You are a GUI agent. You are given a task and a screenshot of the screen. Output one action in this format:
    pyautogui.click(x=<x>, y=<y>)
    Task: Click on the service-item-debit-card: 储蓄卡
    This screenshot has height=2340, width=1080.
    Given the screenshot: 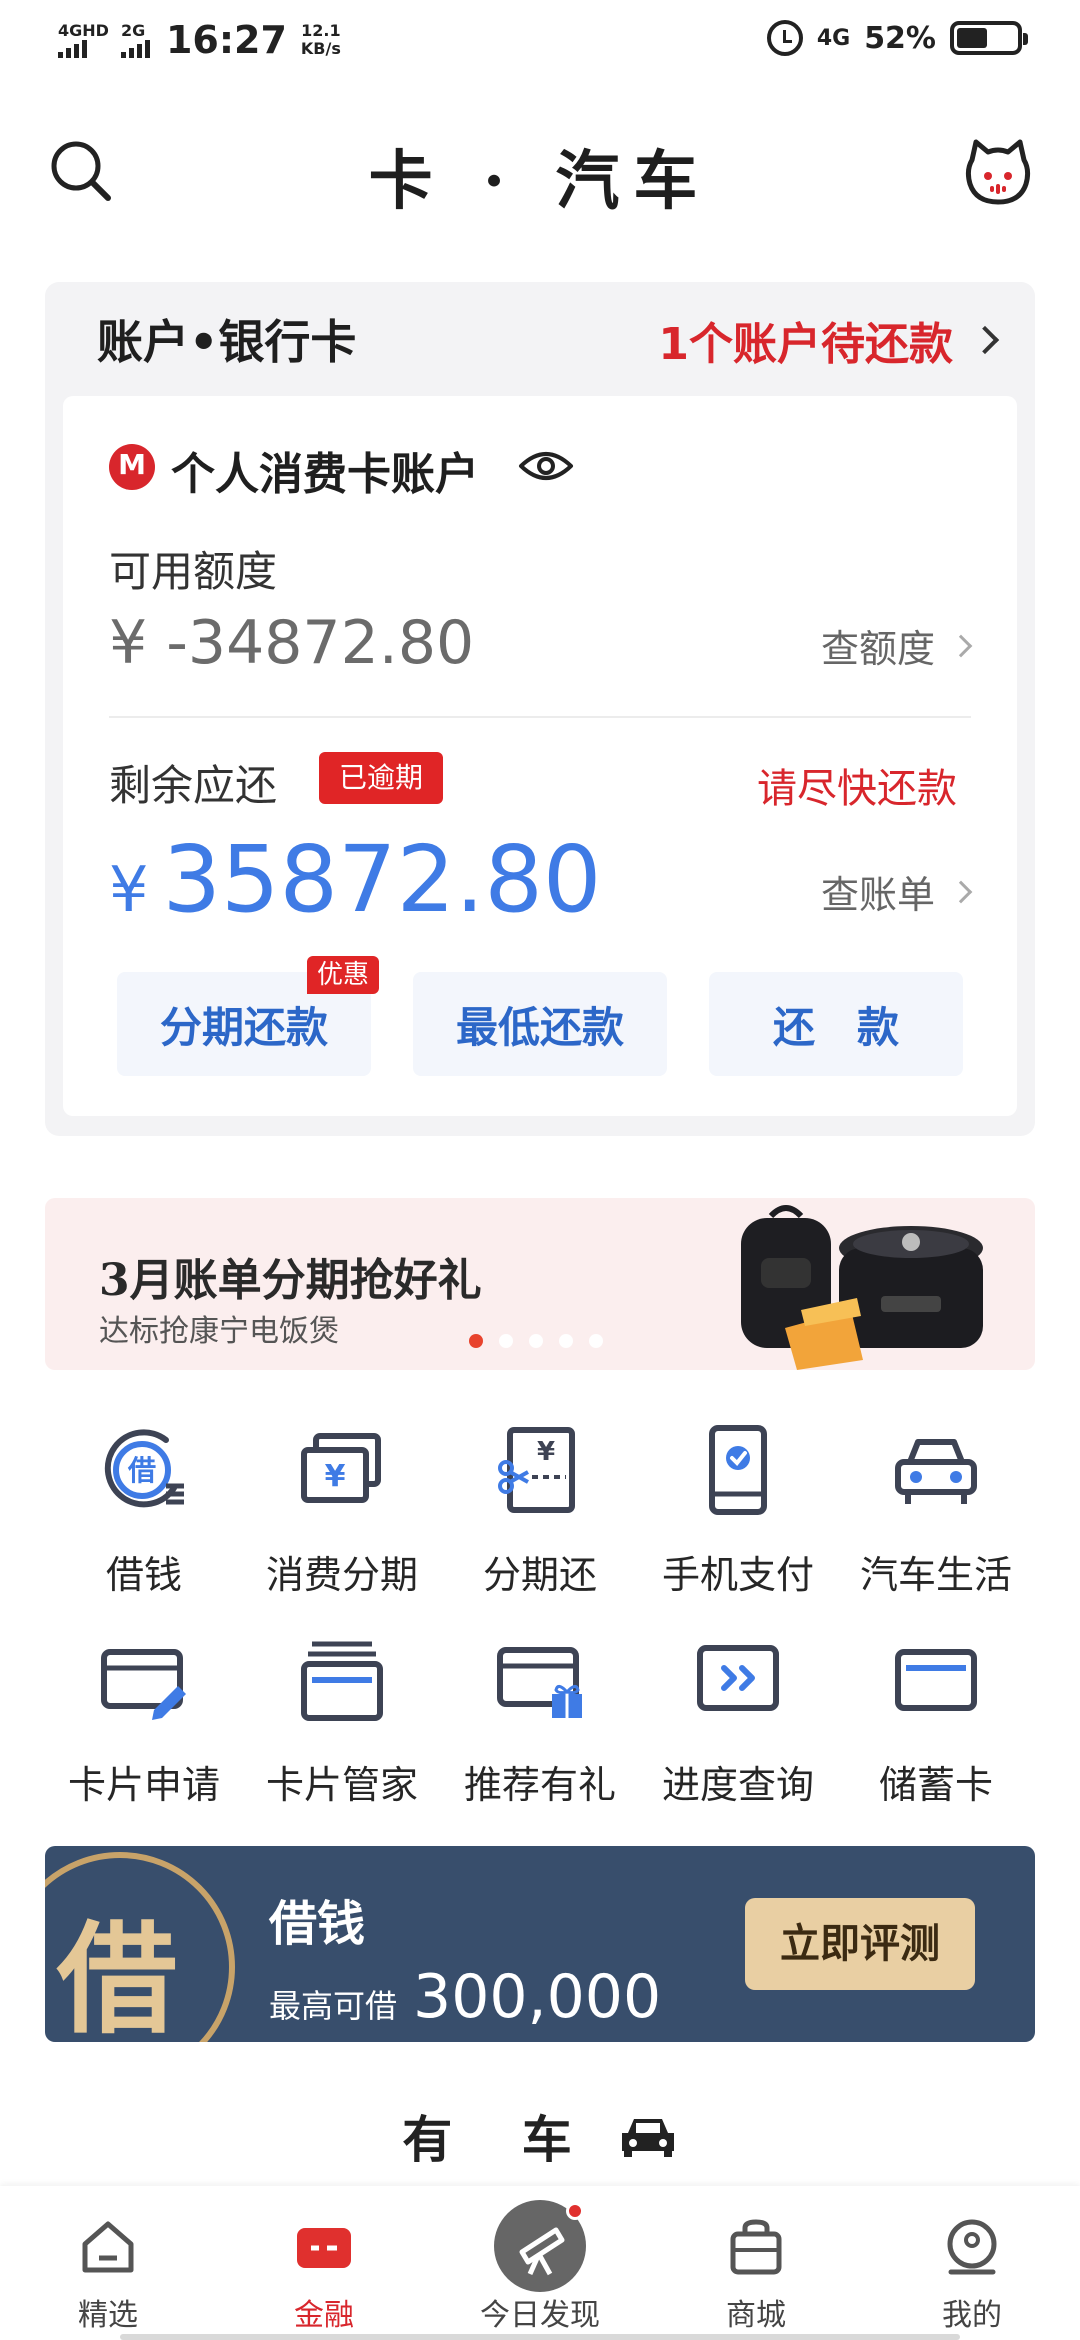 What is the action you would take?
    pyautogui.click(x=936, y=1725)
    